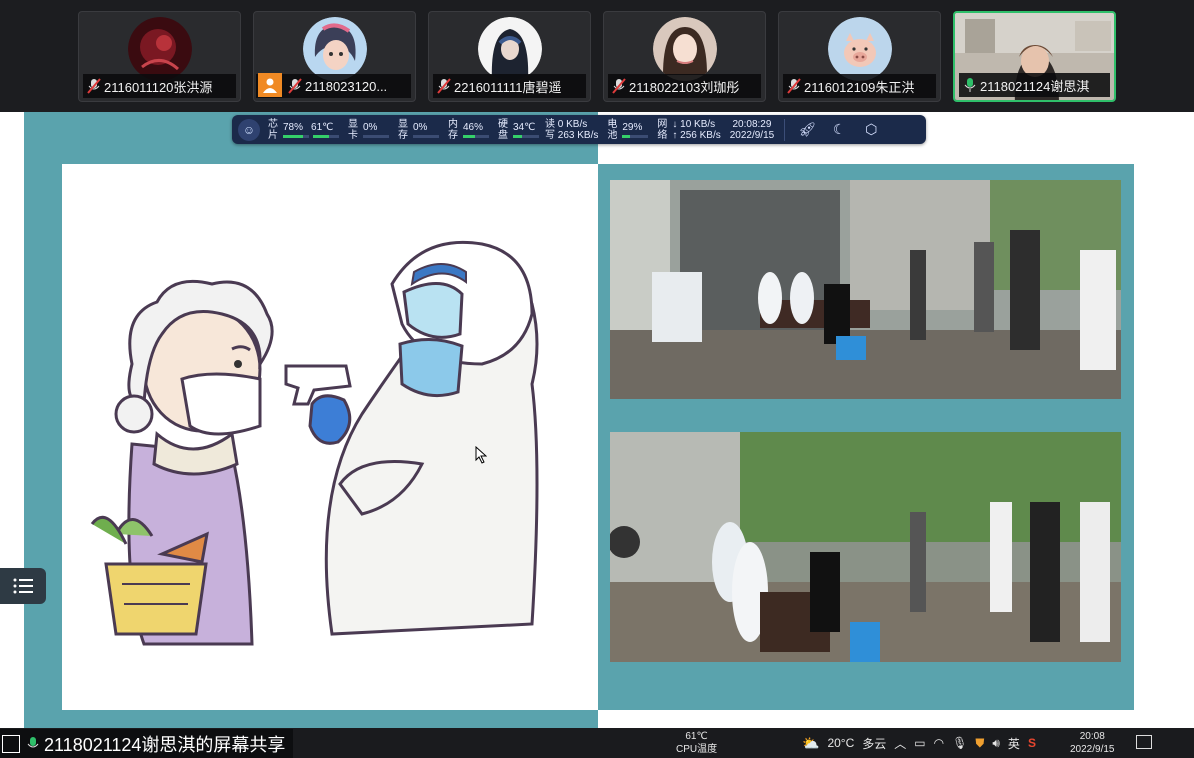  What do you see at coordinates (959, 743) in the screenshot?
I see `microphone-icon: 🎙︎` at bounding box center [959, 743].